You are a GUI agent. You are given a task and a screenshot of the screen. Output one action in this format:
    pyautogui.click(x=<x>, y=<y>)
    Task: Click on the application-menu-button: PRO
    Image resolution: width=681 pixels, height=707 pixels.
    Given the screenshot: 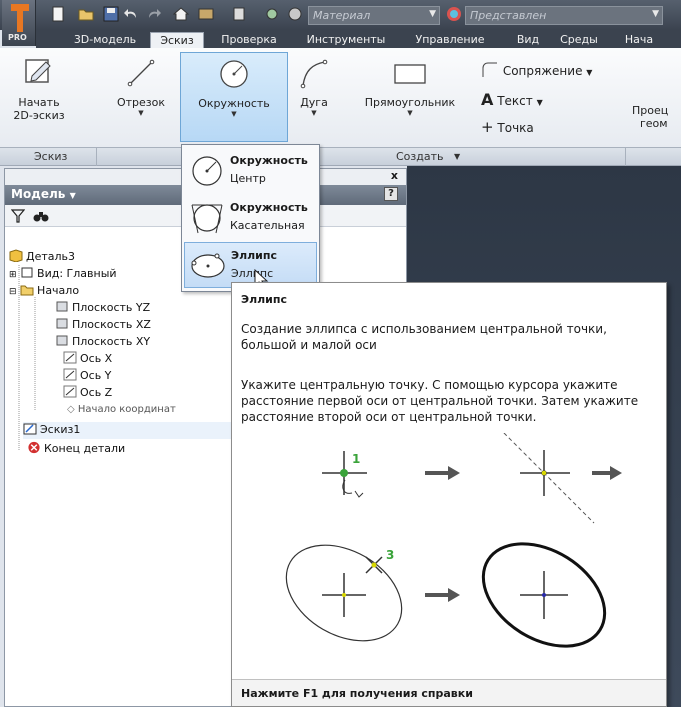 What is the action you would take?
    pyautogui.click(x=19, y=23)
    